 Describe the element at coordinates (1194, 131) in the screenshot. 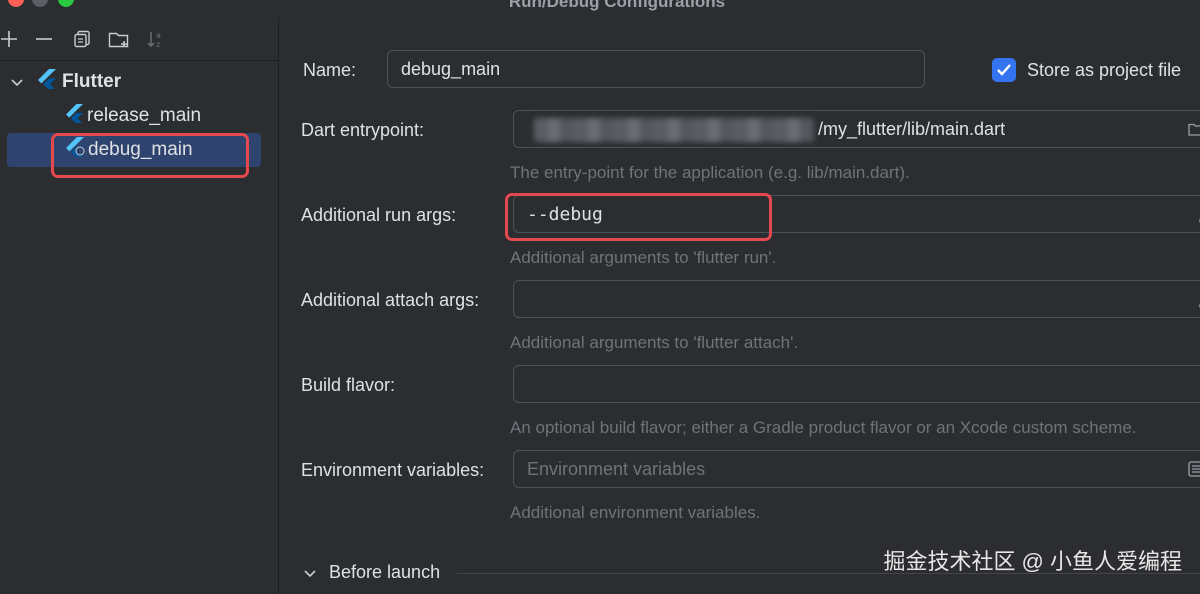

I see `folder-icon` at that location.